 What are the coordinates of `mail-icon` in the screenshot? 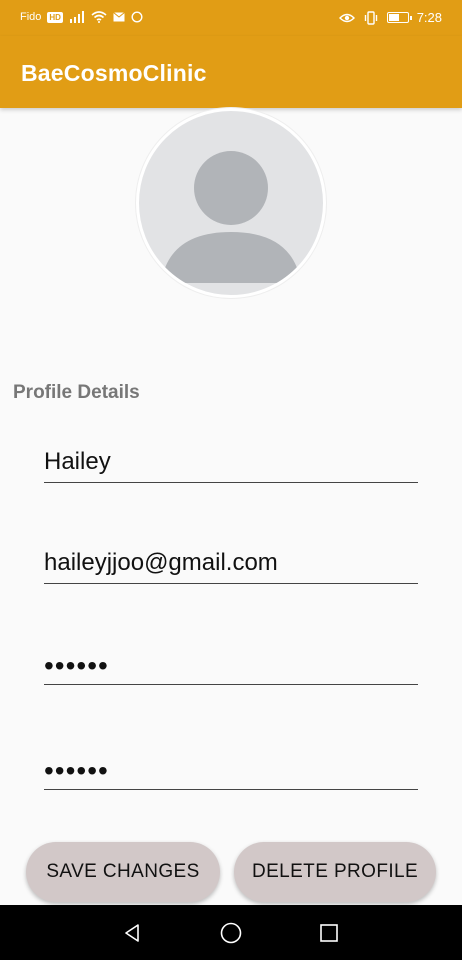 It's located at (119, 17).